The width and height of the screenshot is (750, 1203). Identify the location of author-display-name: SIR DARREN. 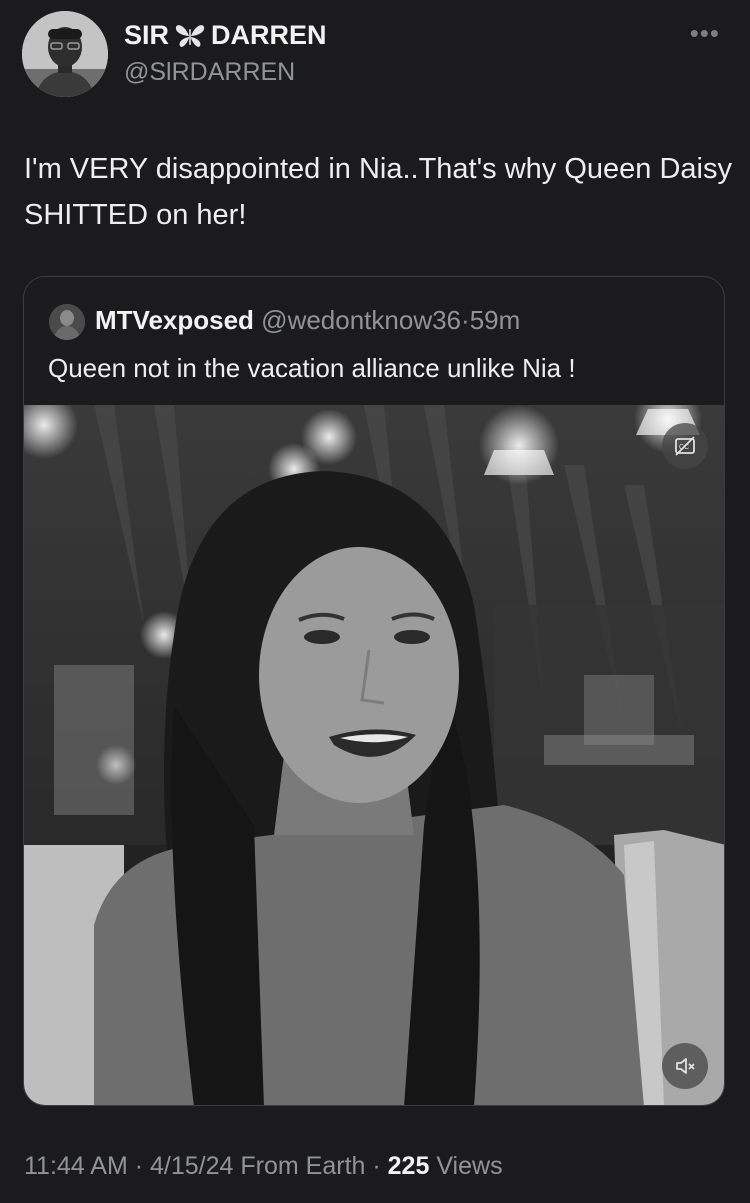
(225, 35).